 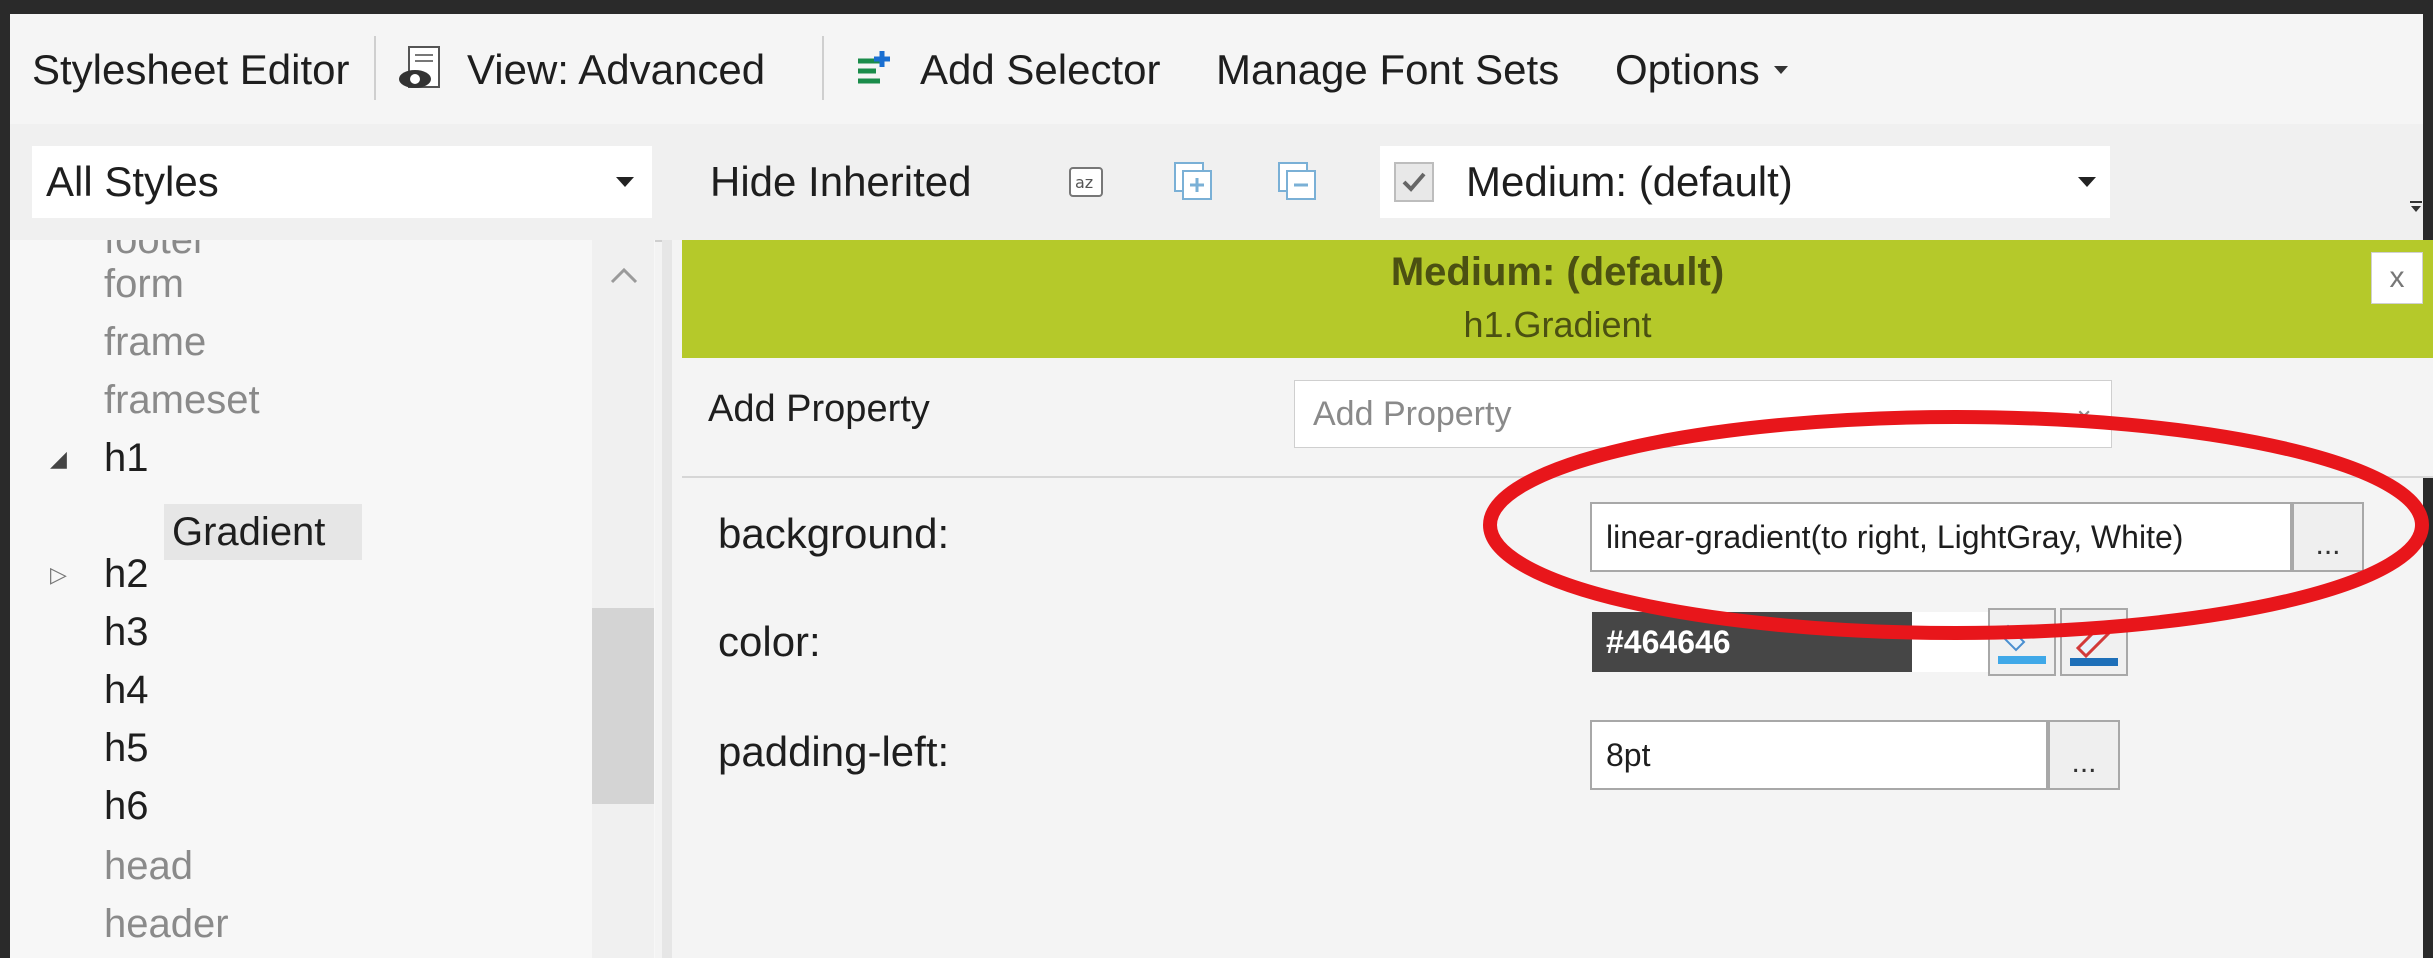 I want to click on property-name-padding-left: padding-left:, so click(x=834, y=751).